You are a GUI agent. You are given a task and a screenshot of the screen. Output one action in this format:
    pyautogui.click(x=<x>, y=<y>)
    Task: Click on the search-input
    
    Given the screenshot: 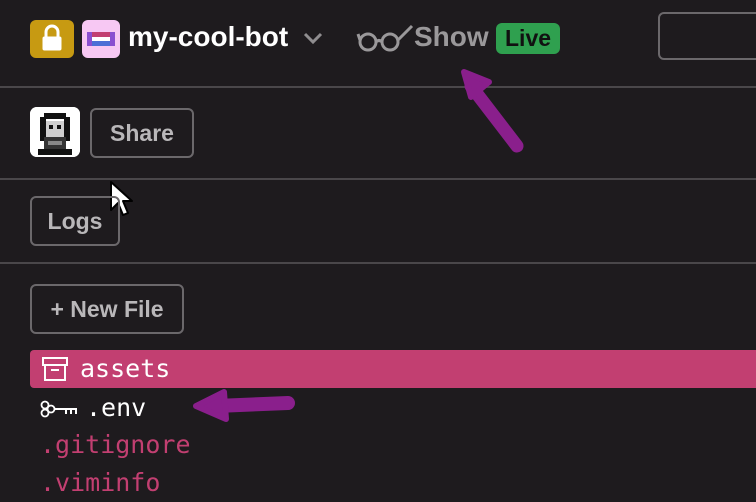 What is the action you would take?
    pyautogui.click(x=707, y=36)
    